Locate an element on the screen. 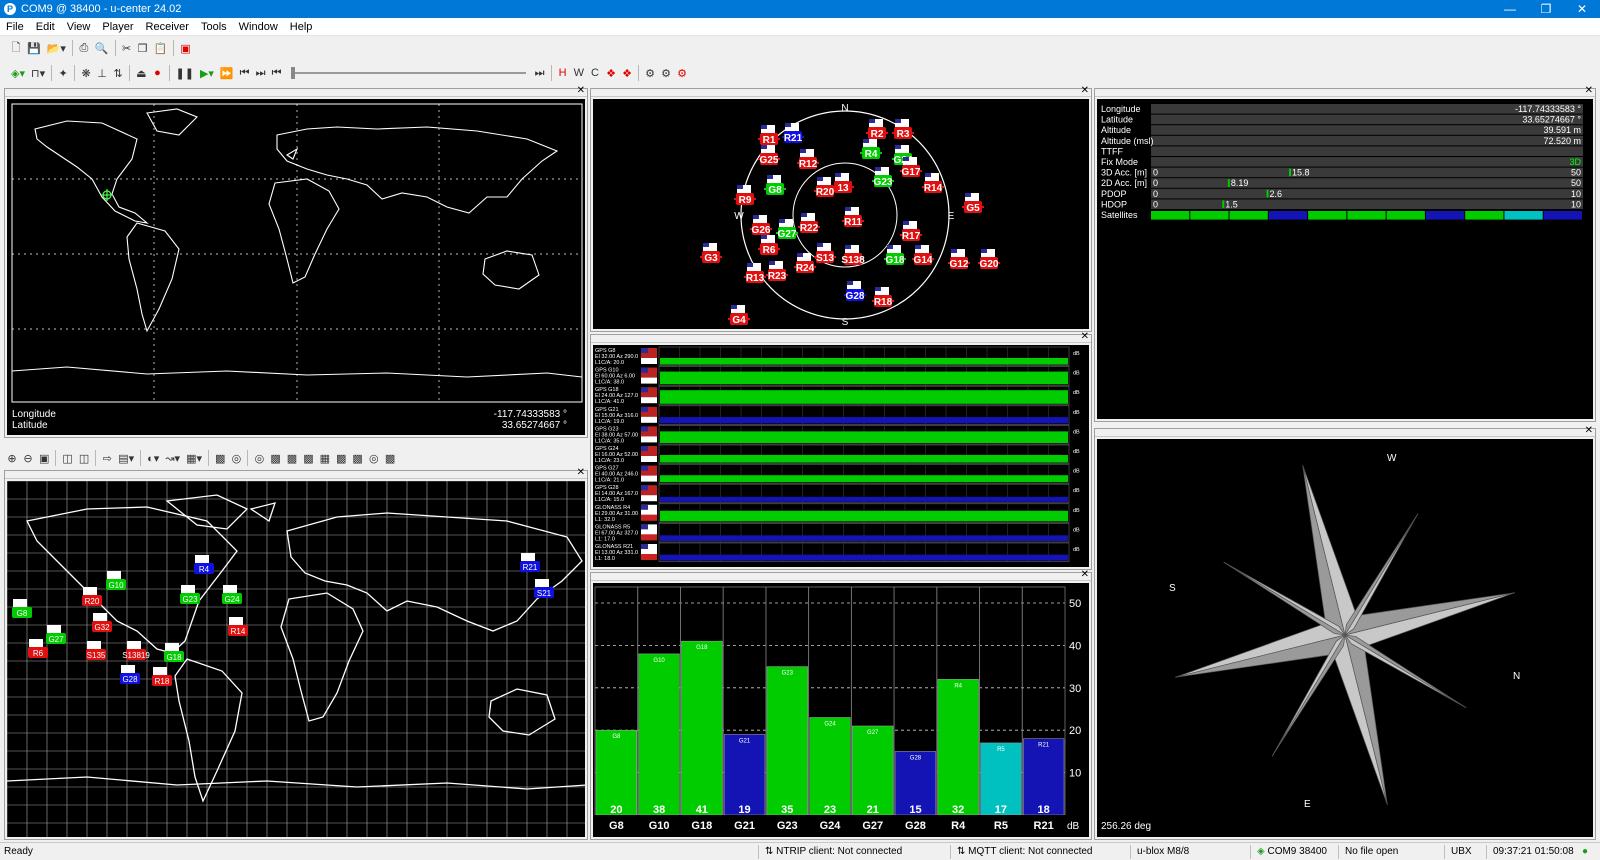 The width and height of the screenshot is (1600, 860). table-icon: ▦▾ is located at coordinates (194, 458).